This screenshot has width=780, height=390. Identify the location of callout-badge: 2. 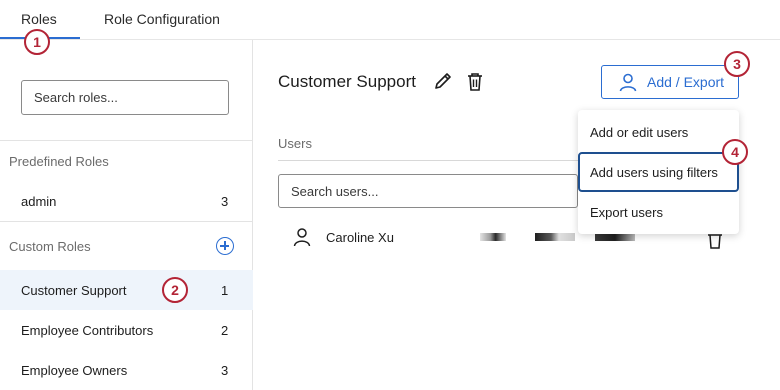
(175, 290).